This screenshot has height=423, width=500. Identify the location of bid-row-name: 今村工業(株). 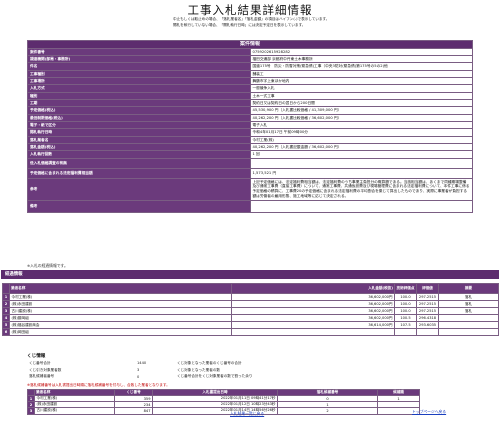
(120, 297).